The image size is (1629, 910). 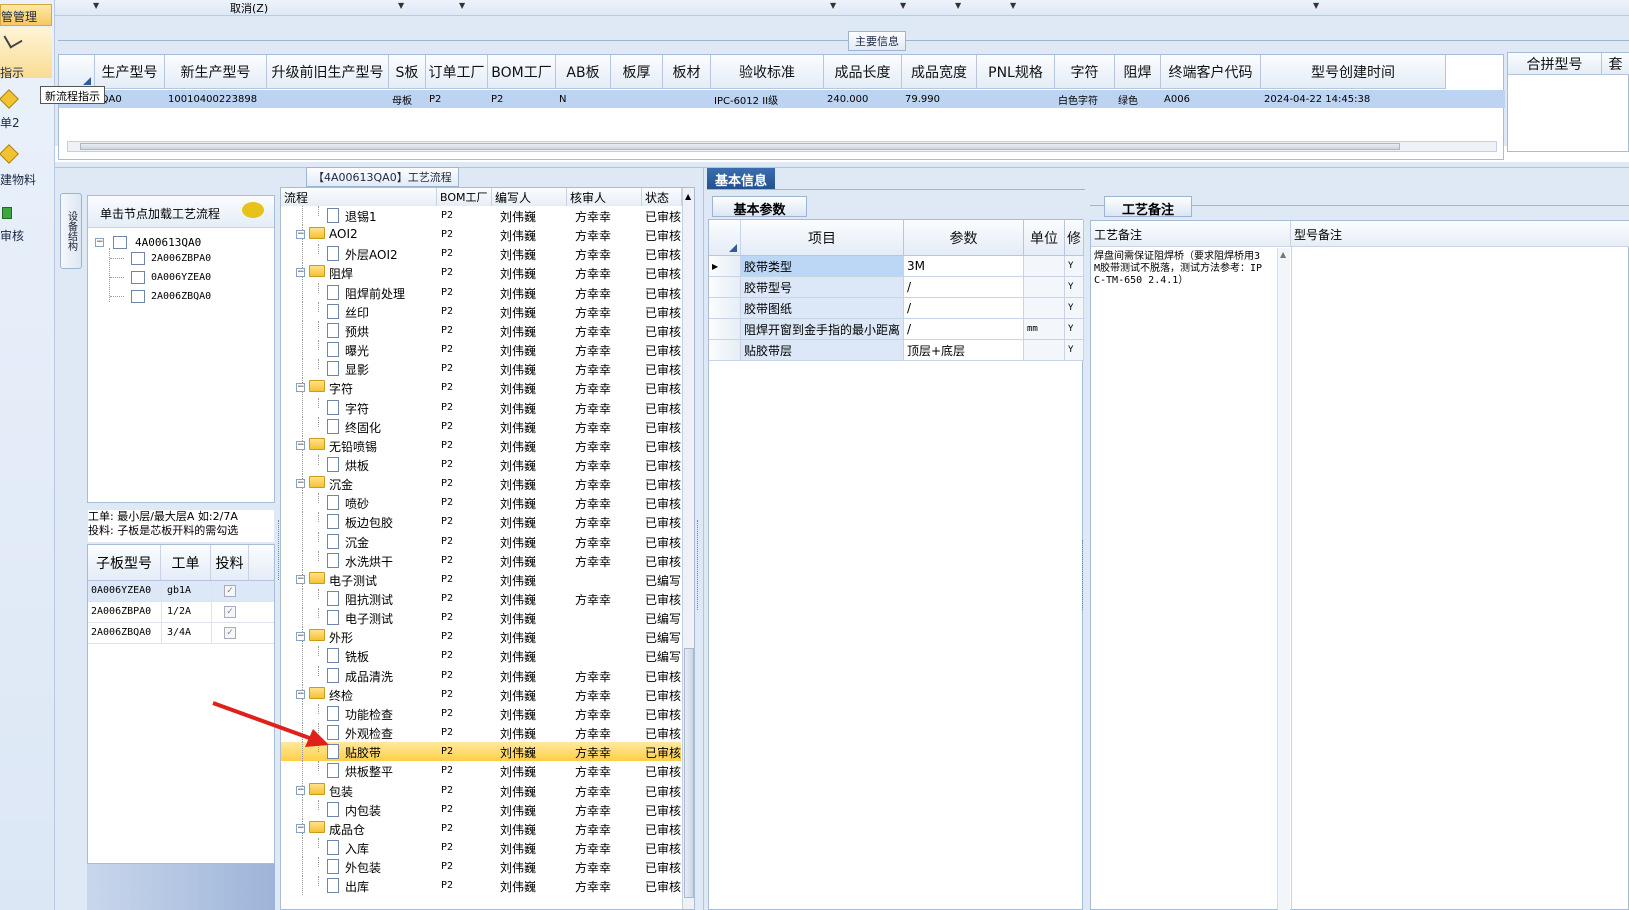 I want to click on tree-group-row: − 成品仓 P2 刘伟巍 方幸幸 已审核, so click(x=481, y=828).